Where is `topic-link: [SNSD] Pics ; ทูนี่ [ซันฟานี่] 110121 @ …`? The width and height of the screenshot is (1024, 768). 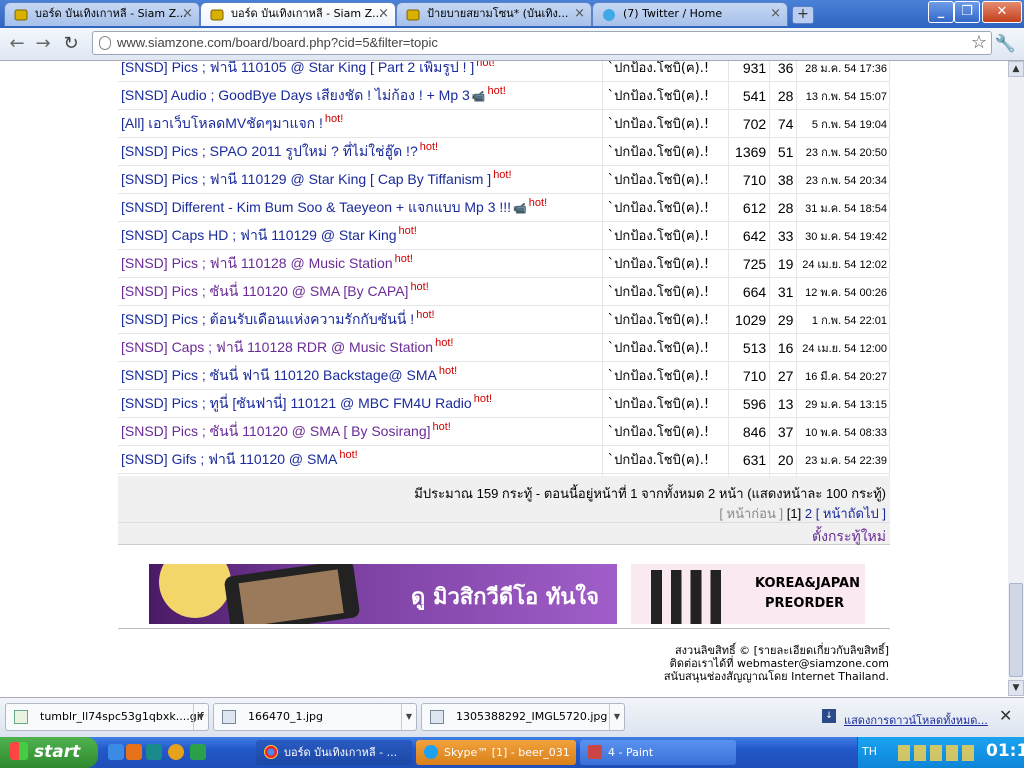
topic-link: [SNSD] Pics ; ทูนี่ [ซันฟานี่] 110121 @ … is located at coordinates (296, 403).